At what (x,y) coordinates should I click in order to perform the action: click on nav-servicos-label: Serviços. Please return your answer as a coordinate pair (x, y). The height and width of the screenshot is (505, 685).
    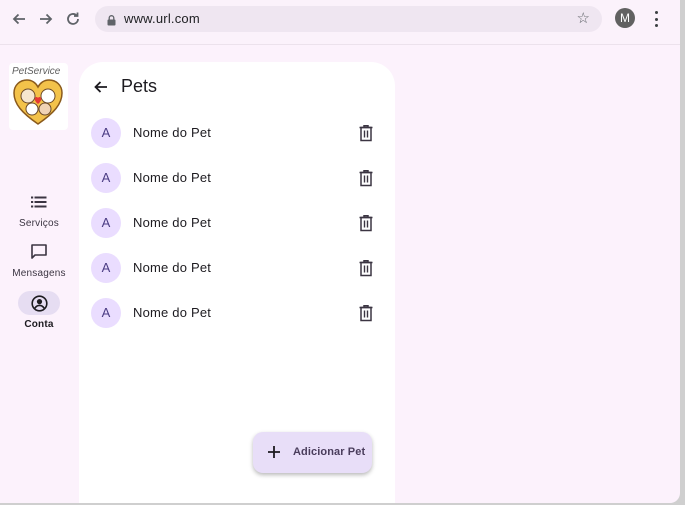
    Looking at the image, I should click on (39, 223).